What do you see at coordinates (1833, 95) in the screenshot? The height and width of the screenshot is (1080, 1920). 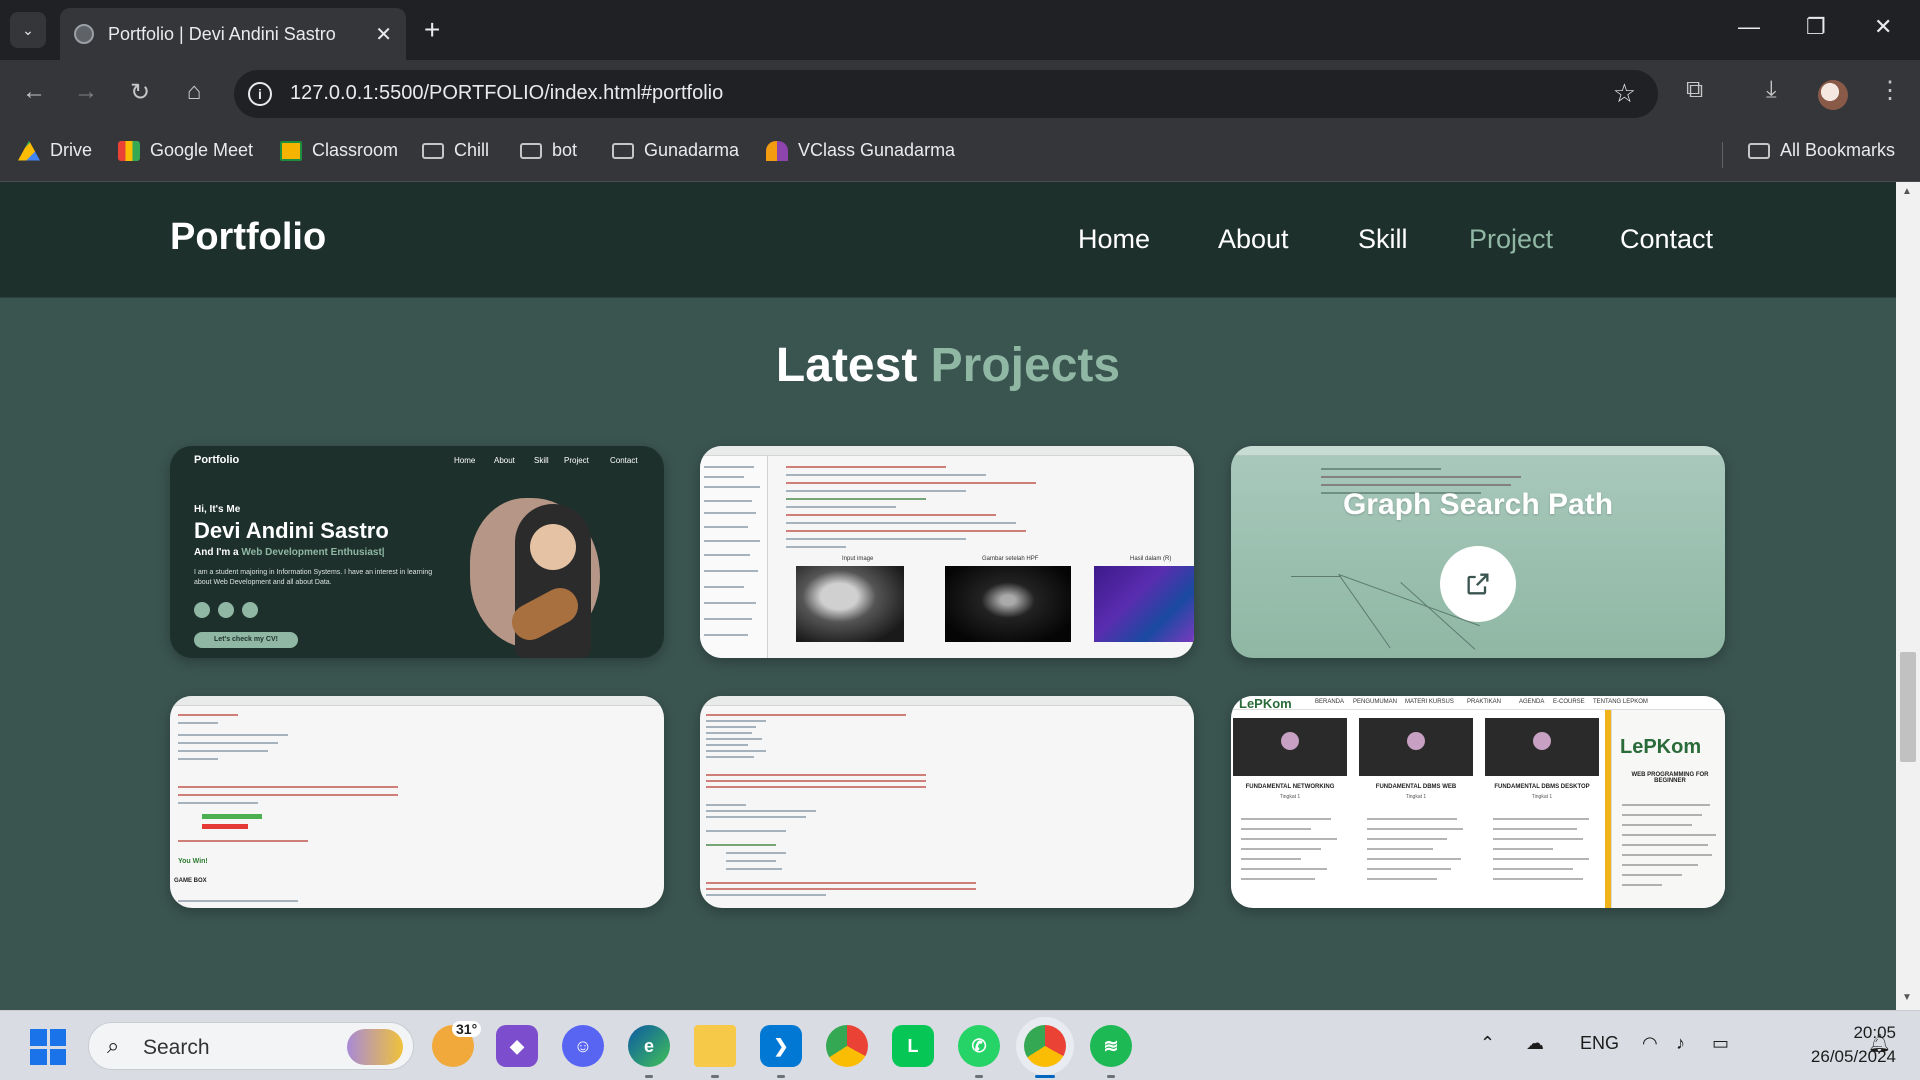 I see `profile-avatar` at bounding box center [1833, 95].